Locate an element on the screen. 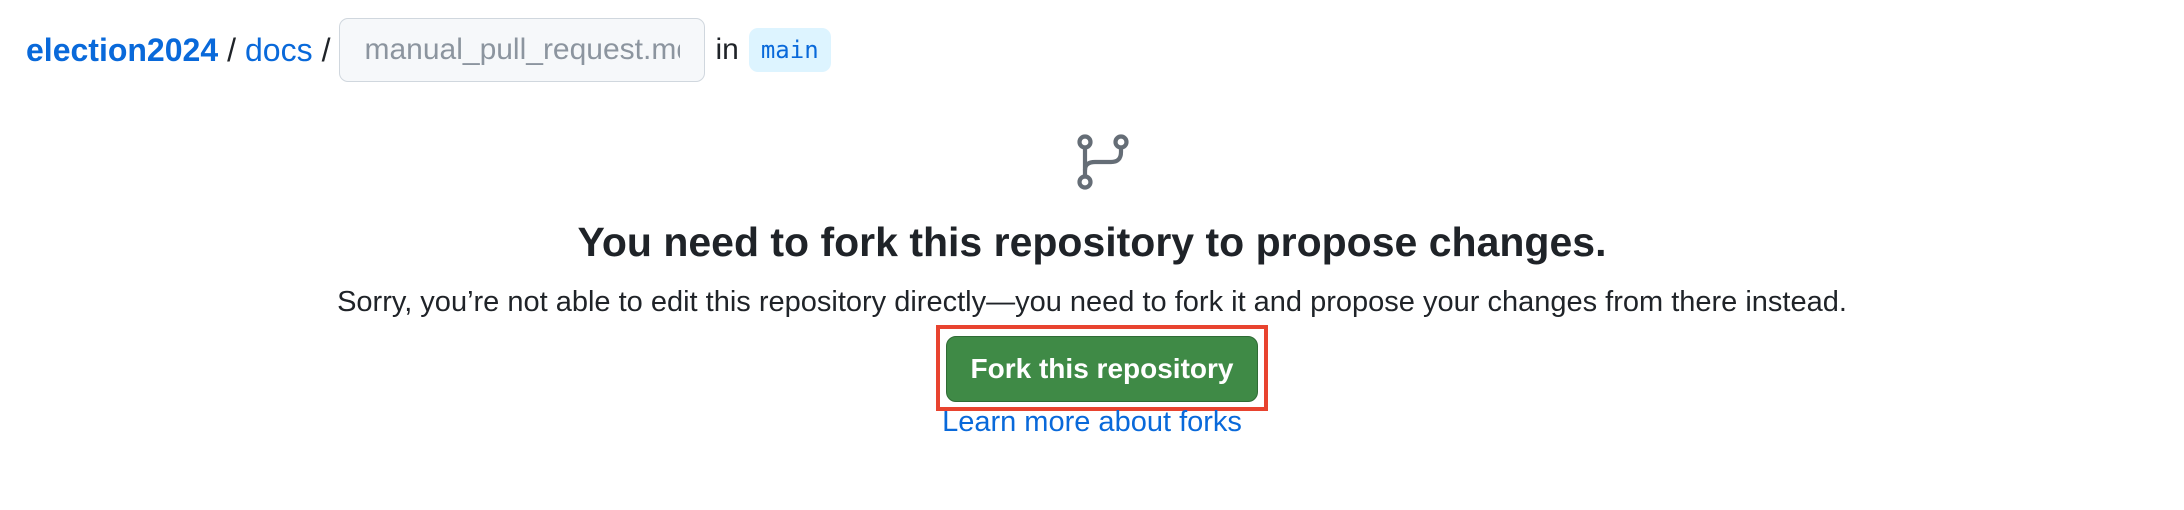 The height and width of the screenshot is (510, 2184). learn-more-forks-link: Learn more about forks is located at coordinates (1092, 422).